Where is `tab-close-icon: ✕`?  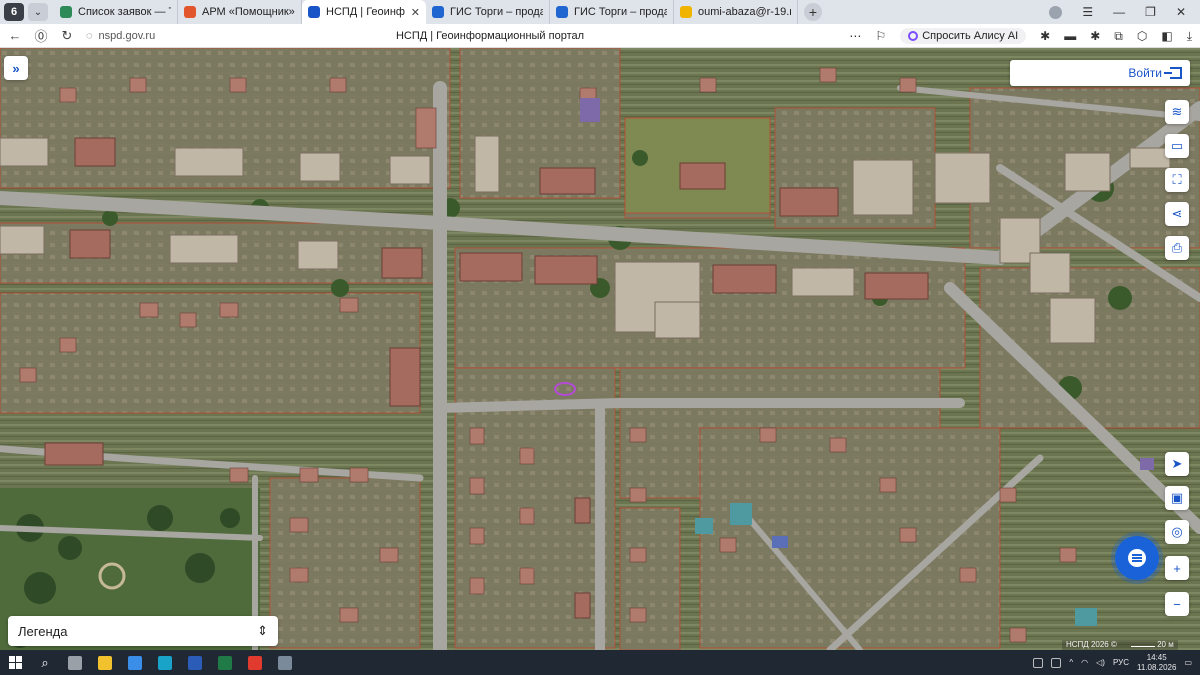
tab-close-icon: ✕ is located at coordinates (415, 12).